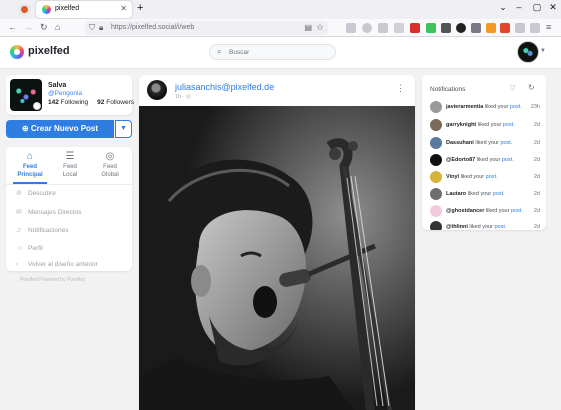 This screenshot has height=410, width=561. Describe the element at coordinates (91, 102) in the screenshot. I see `profile-stats: 142 Following 92 Followers` at that location.